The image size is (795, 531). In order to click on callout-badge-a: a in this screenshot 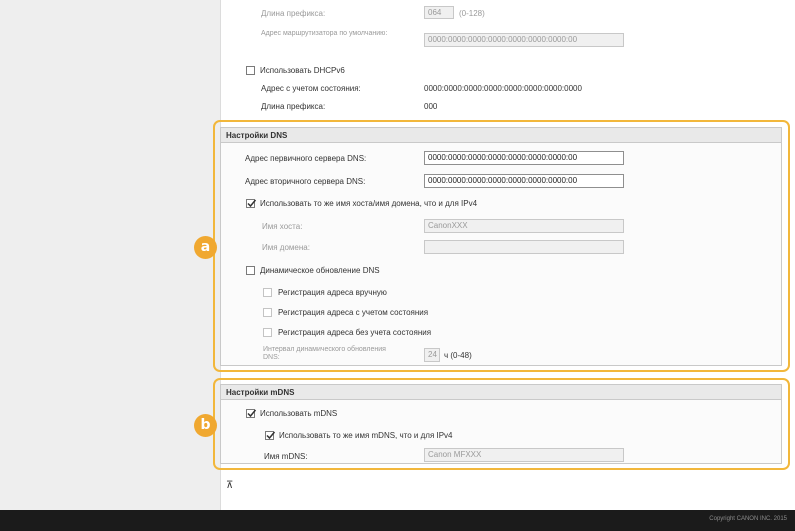, I will do `click(205, 247)`.